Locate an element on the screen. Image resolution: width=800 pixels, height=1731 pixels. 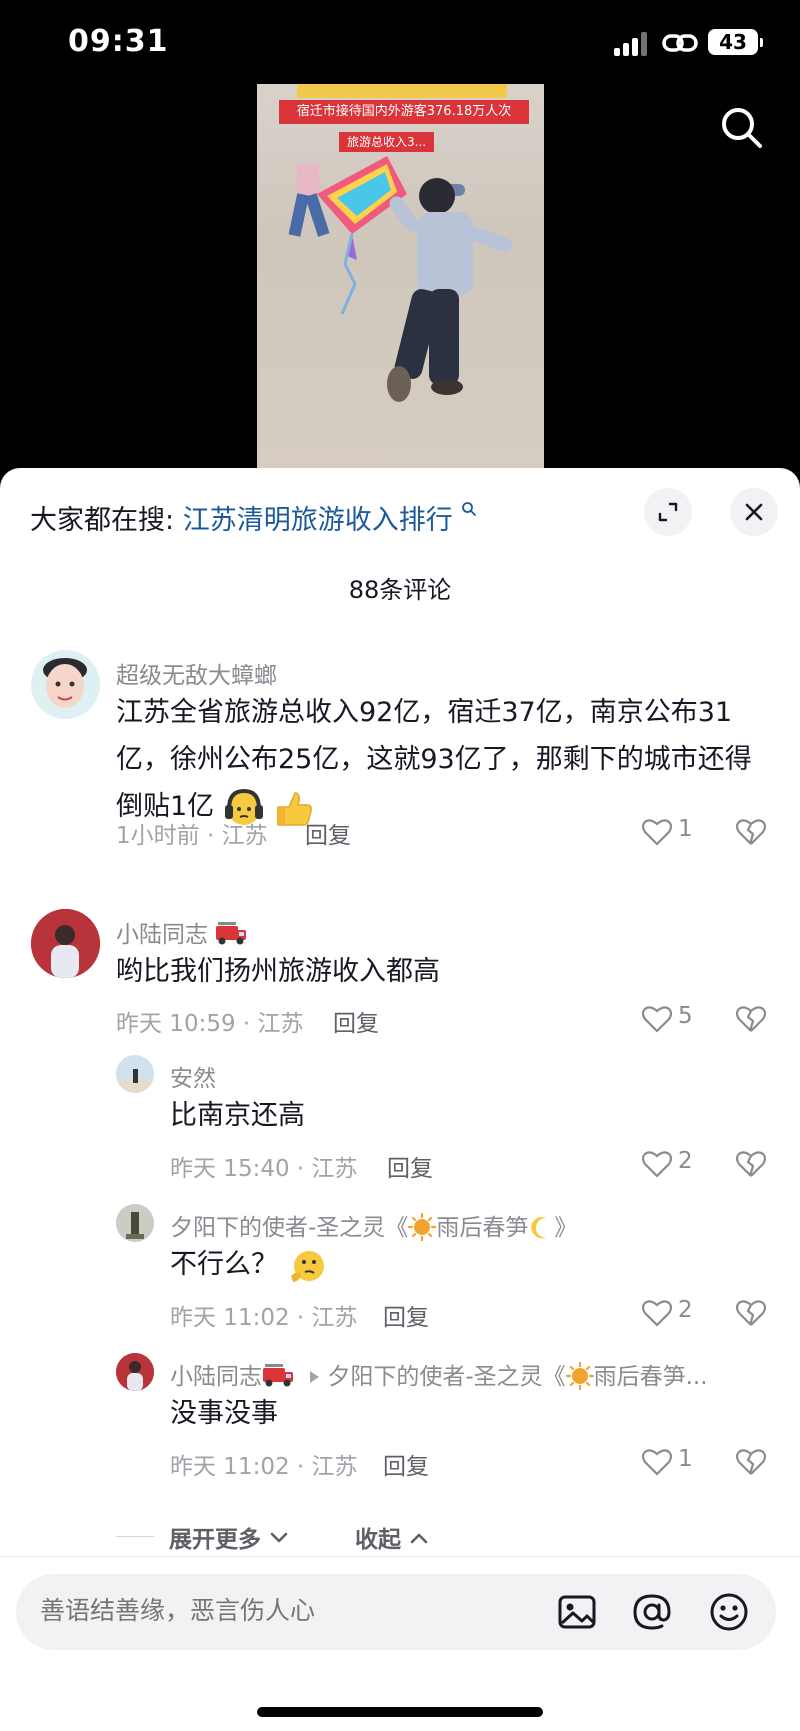
reply-arrow-icon is located at coordinates (315, 1377).